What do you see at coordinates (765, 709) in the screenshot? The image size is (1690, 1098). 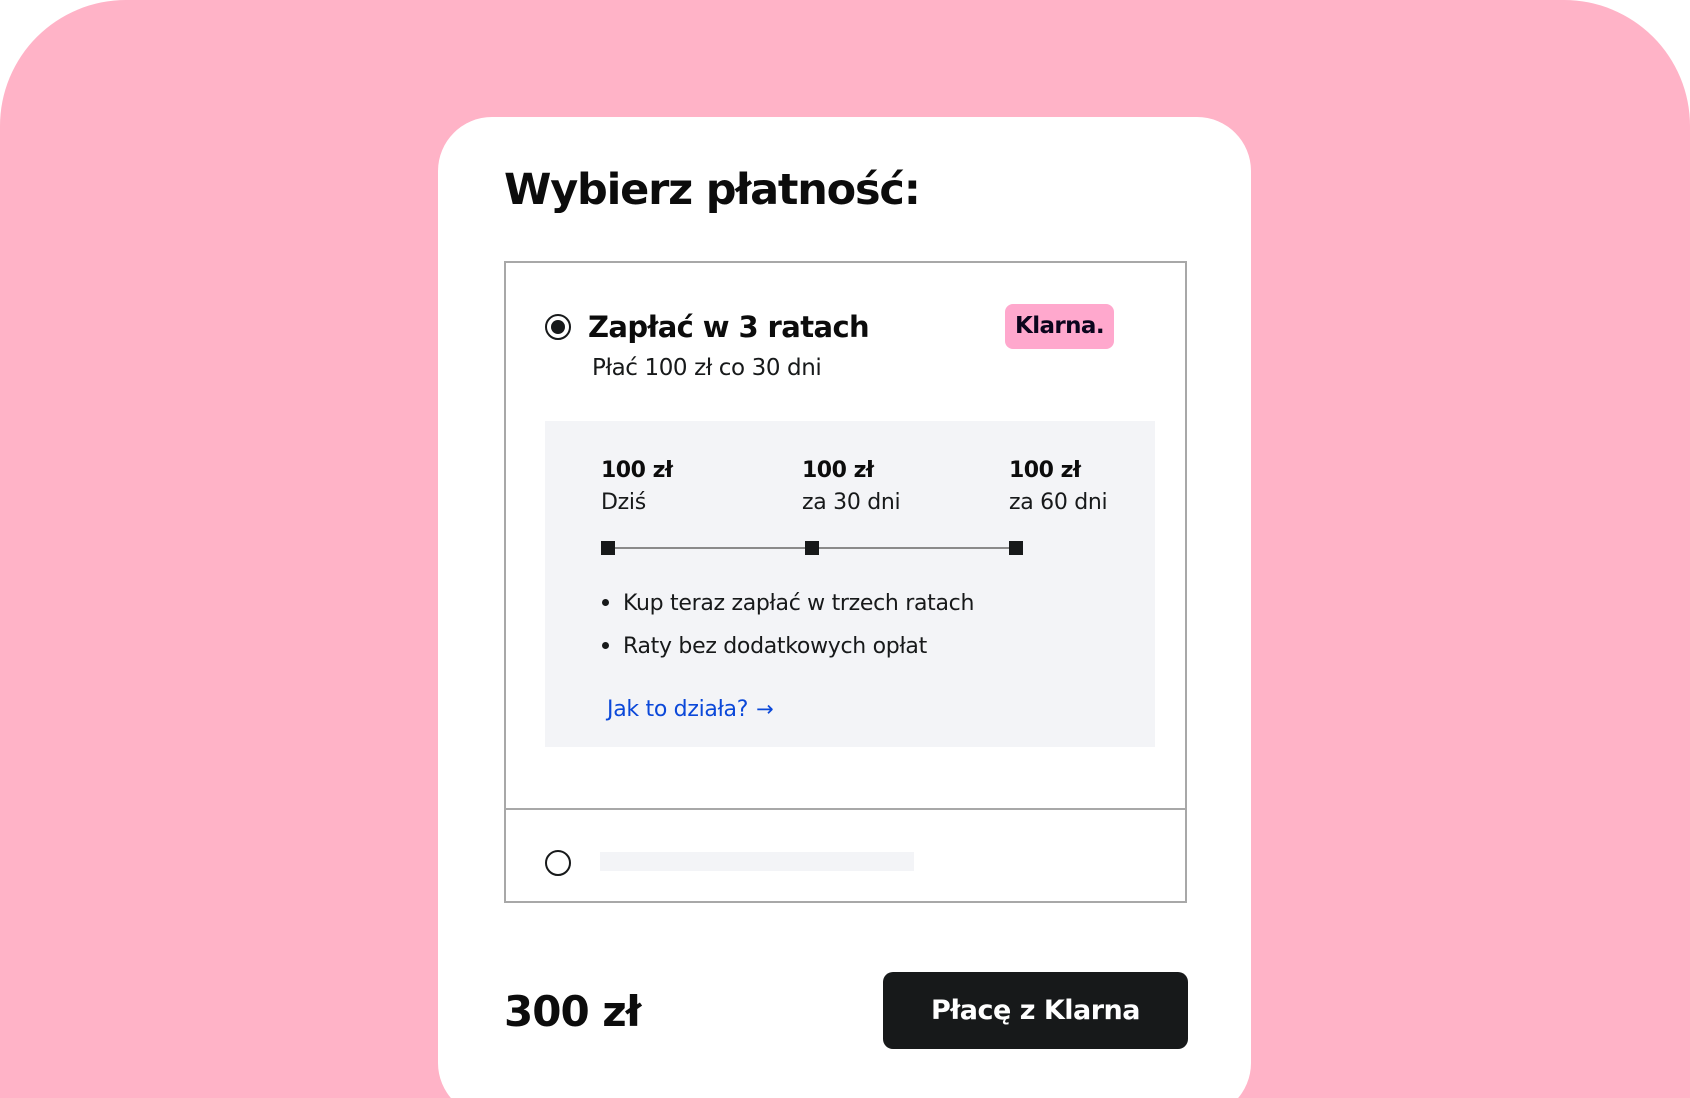 I see `arrow-right-icon: →` at bounding box center [765, 709].